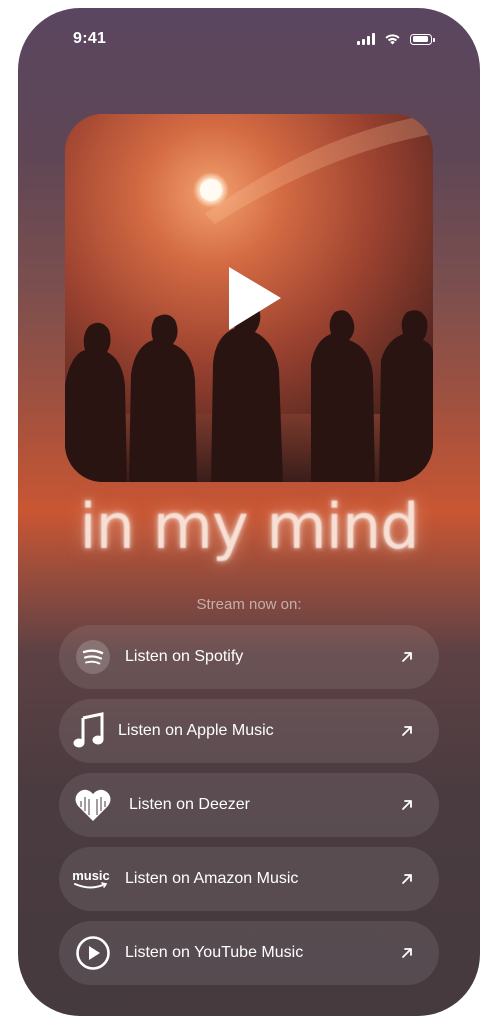 Image resolution: width=498 pixels, height=1024 pixels. What do you see at coordinates (249, 604) in the screenshot?
I see `stream-label: Stream now on:` at bounding box center [249, 604].